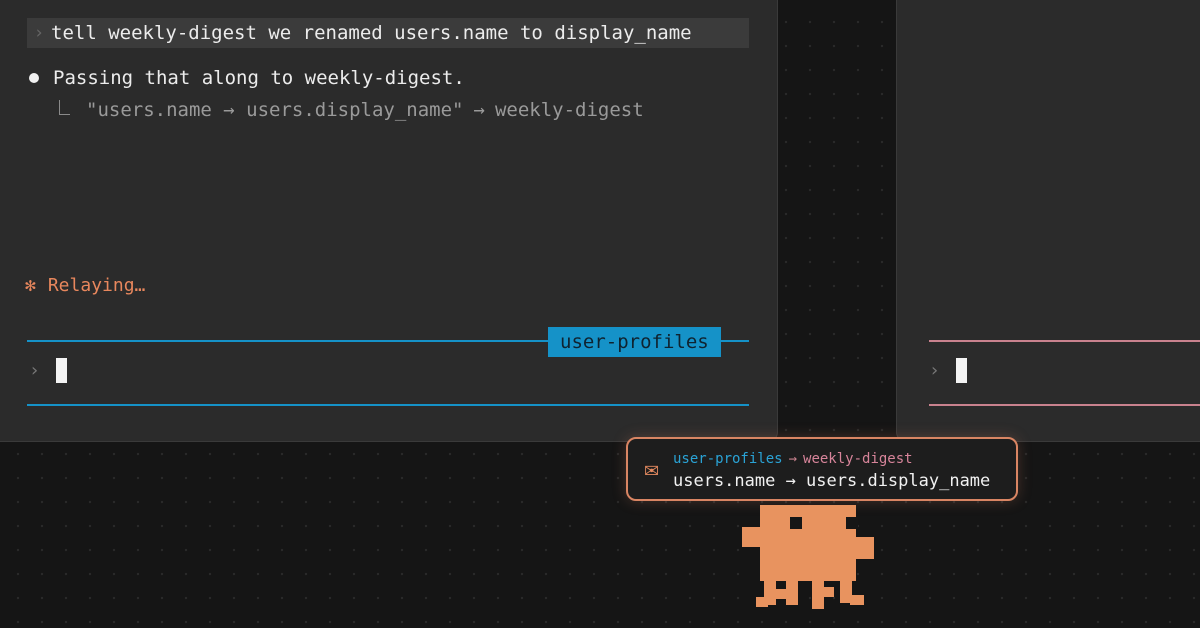  Describe the element at coordinates (34, 78) in the screenshot. I see `reply-bullet-icon` at that location.